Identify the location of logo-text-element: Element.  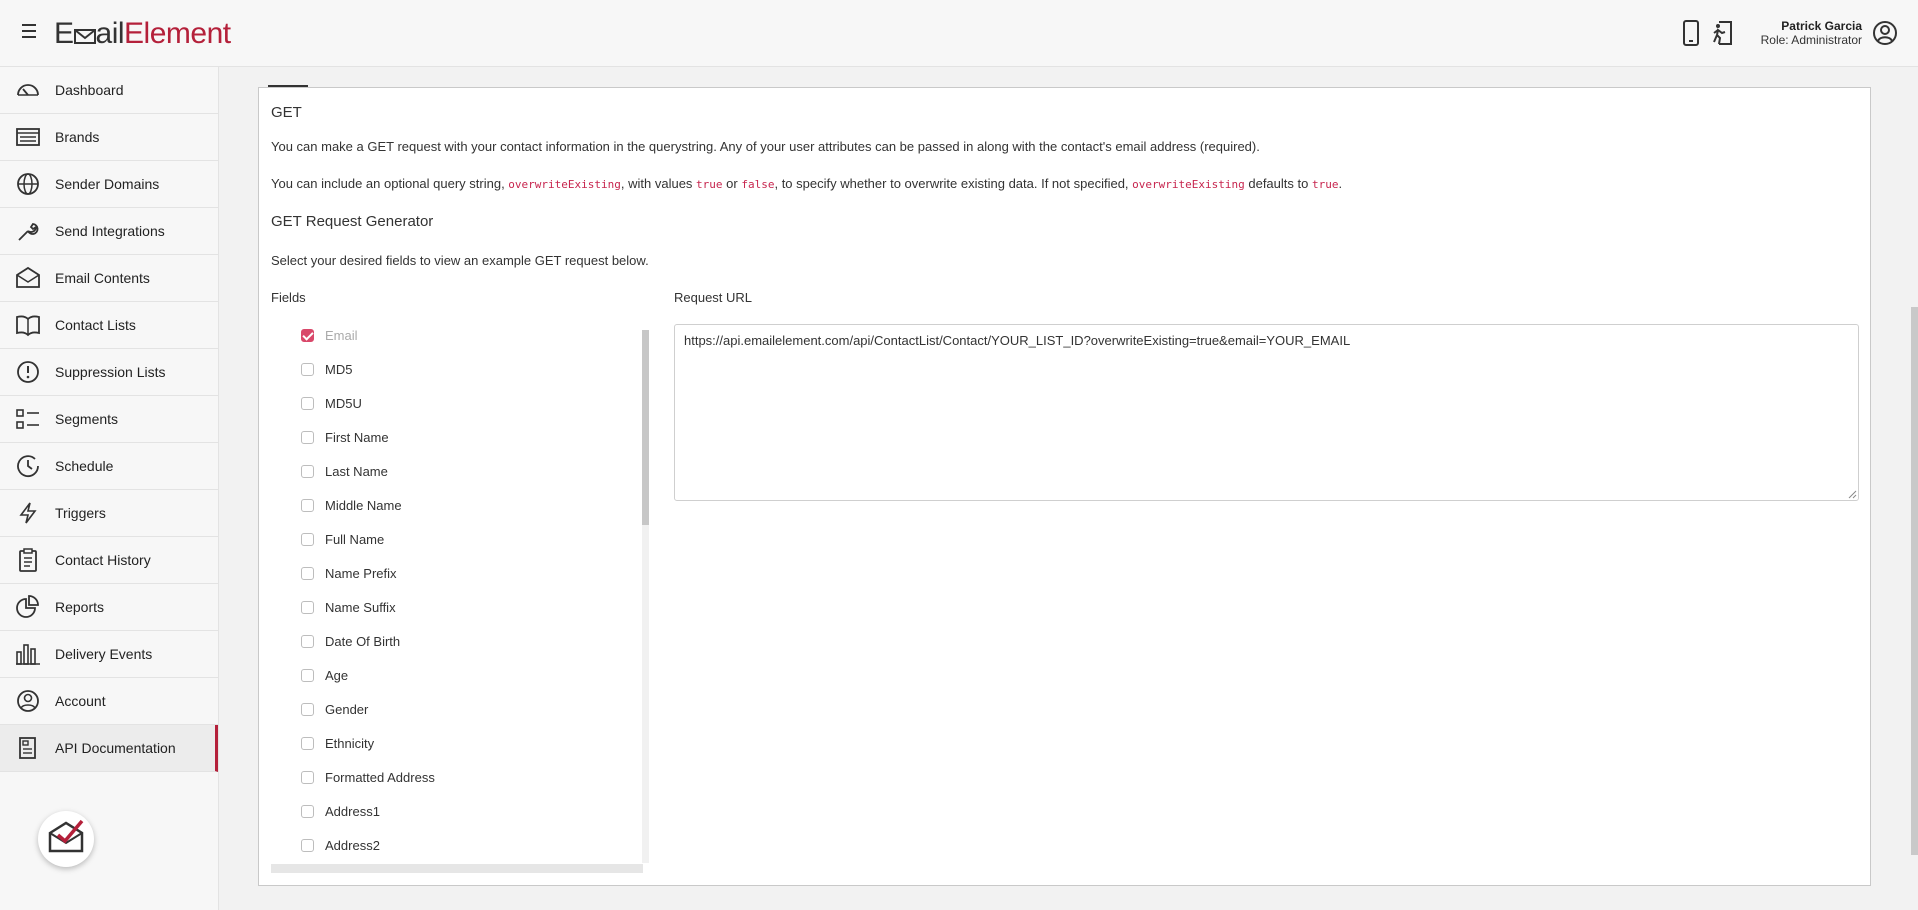
(177, 33).